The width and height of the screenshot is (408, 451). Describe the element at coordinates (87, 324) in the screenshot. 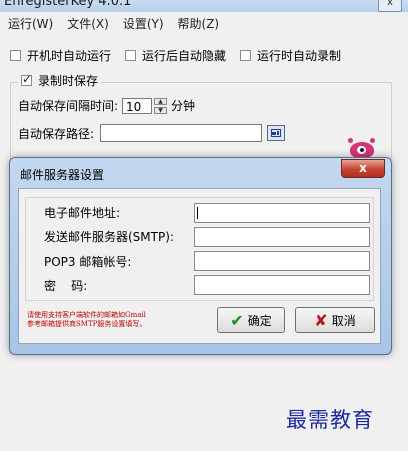

I see `hint-line: 参考邮箱提供商SMTP服务设置填写。` at that location.